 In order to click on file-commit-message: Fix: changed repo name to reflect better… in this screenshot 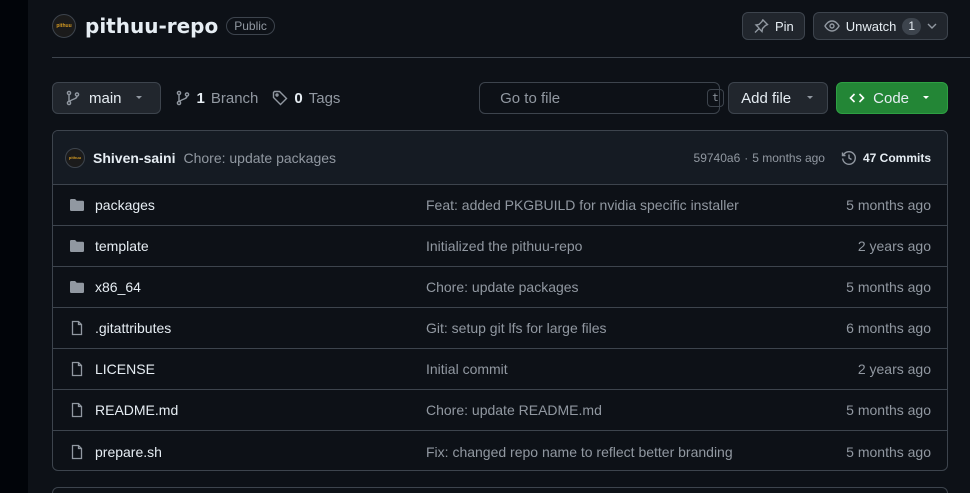, I will do `click(636, 452)`.